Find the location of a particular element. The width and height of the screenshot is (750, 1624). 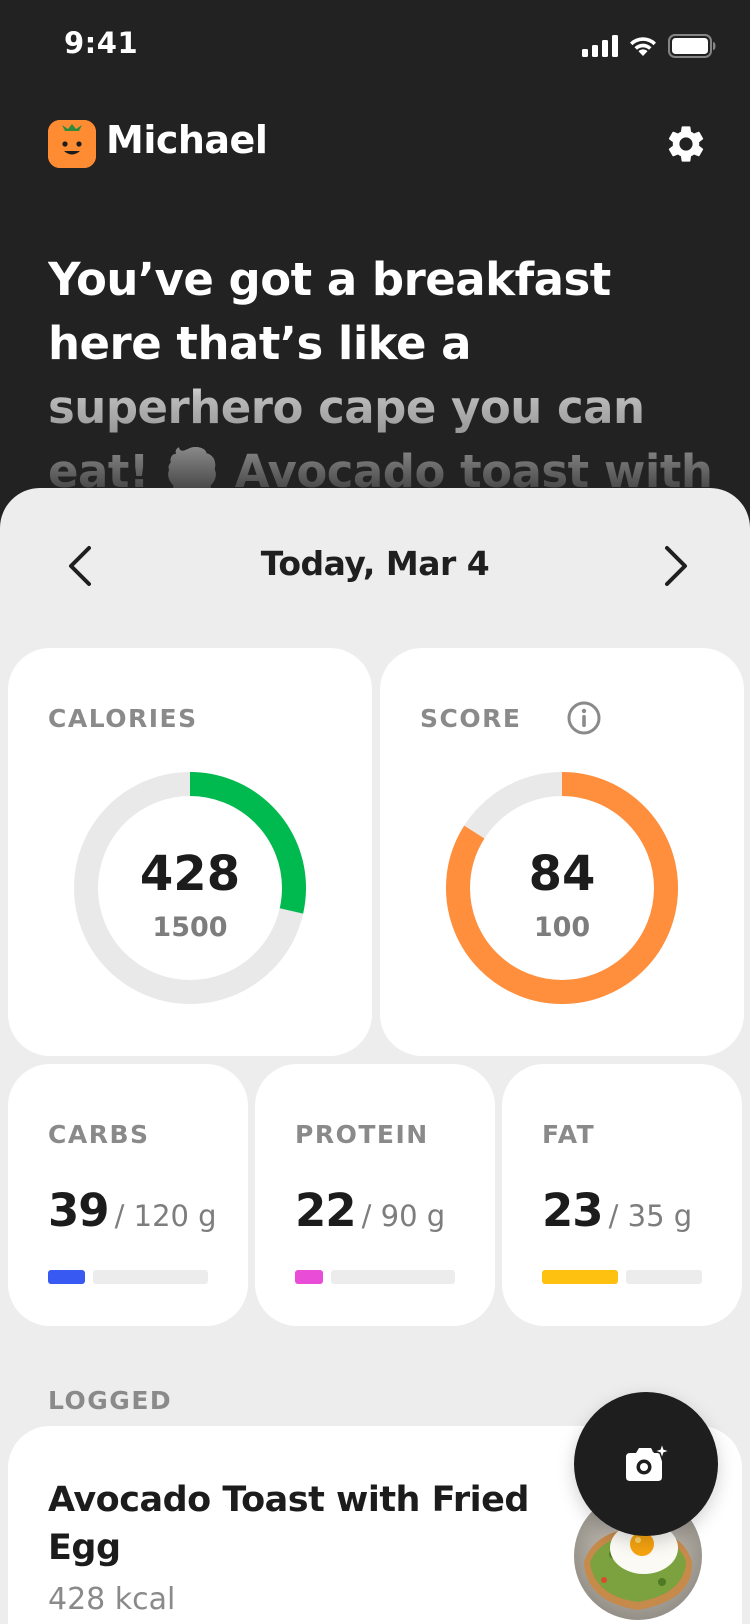

fat-label: FAT is located at coordinates (569, 1134).